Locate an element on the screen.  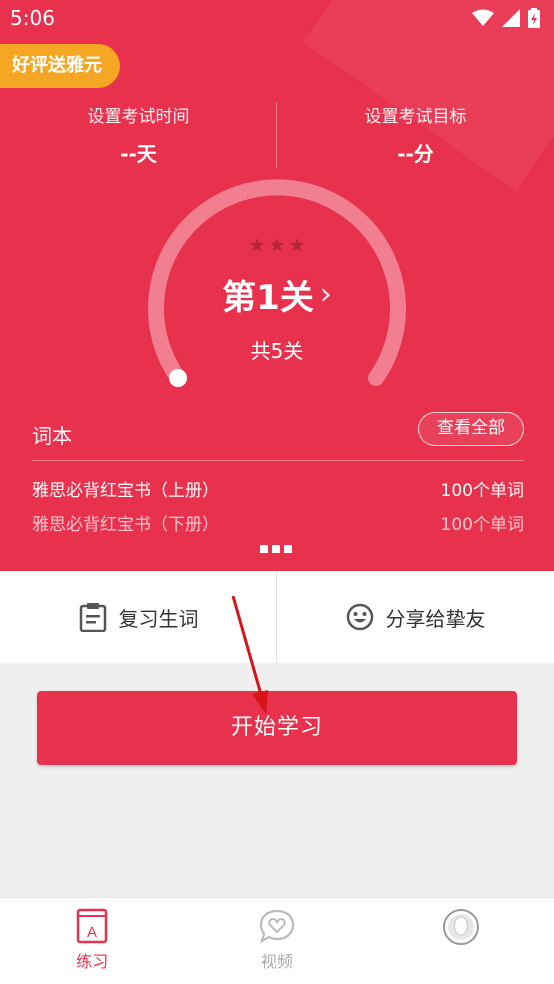
signal-icon is located at coordinates (511, 18).